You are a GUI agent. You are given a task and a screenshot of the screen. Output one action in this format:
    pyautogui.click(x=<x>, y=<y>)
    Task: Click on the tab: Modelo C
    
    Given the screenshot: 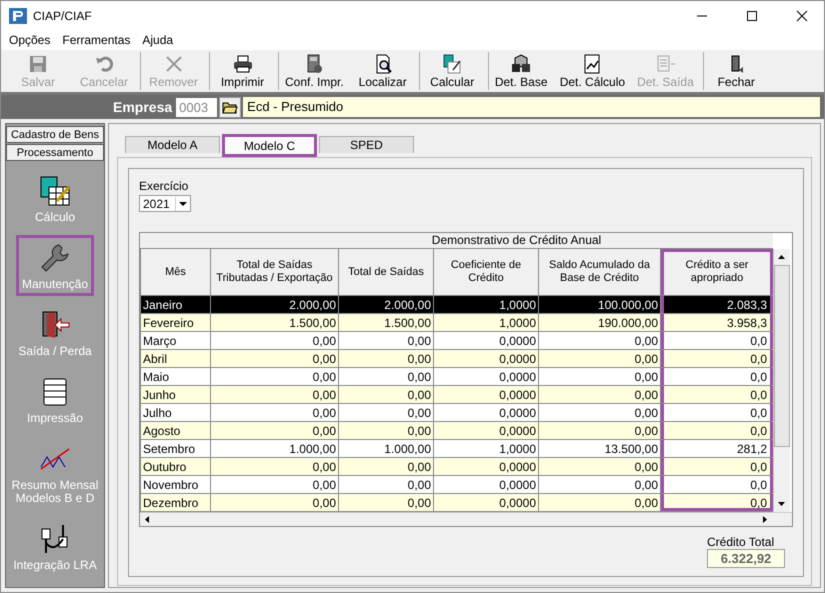 What is the action you would take?
    pyautogui.click(x=269, y=145)
    